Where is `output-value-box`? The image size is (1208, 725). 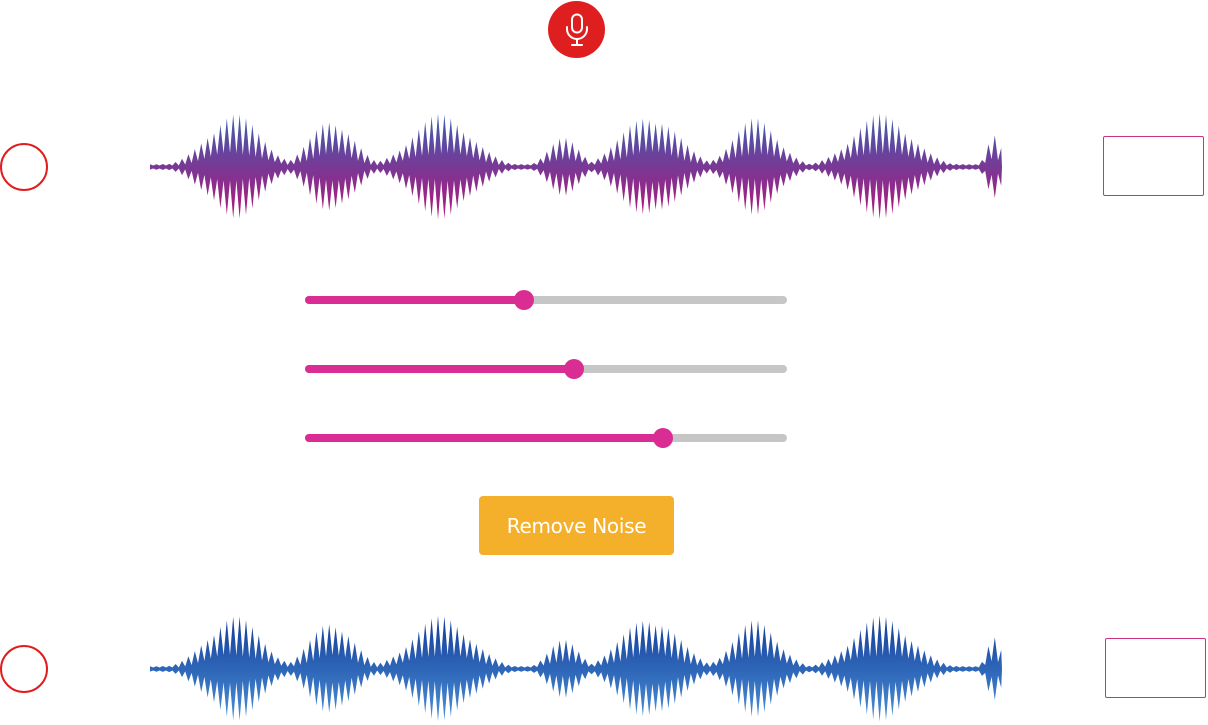
output-value-box is located at coordinates (1155, 668).